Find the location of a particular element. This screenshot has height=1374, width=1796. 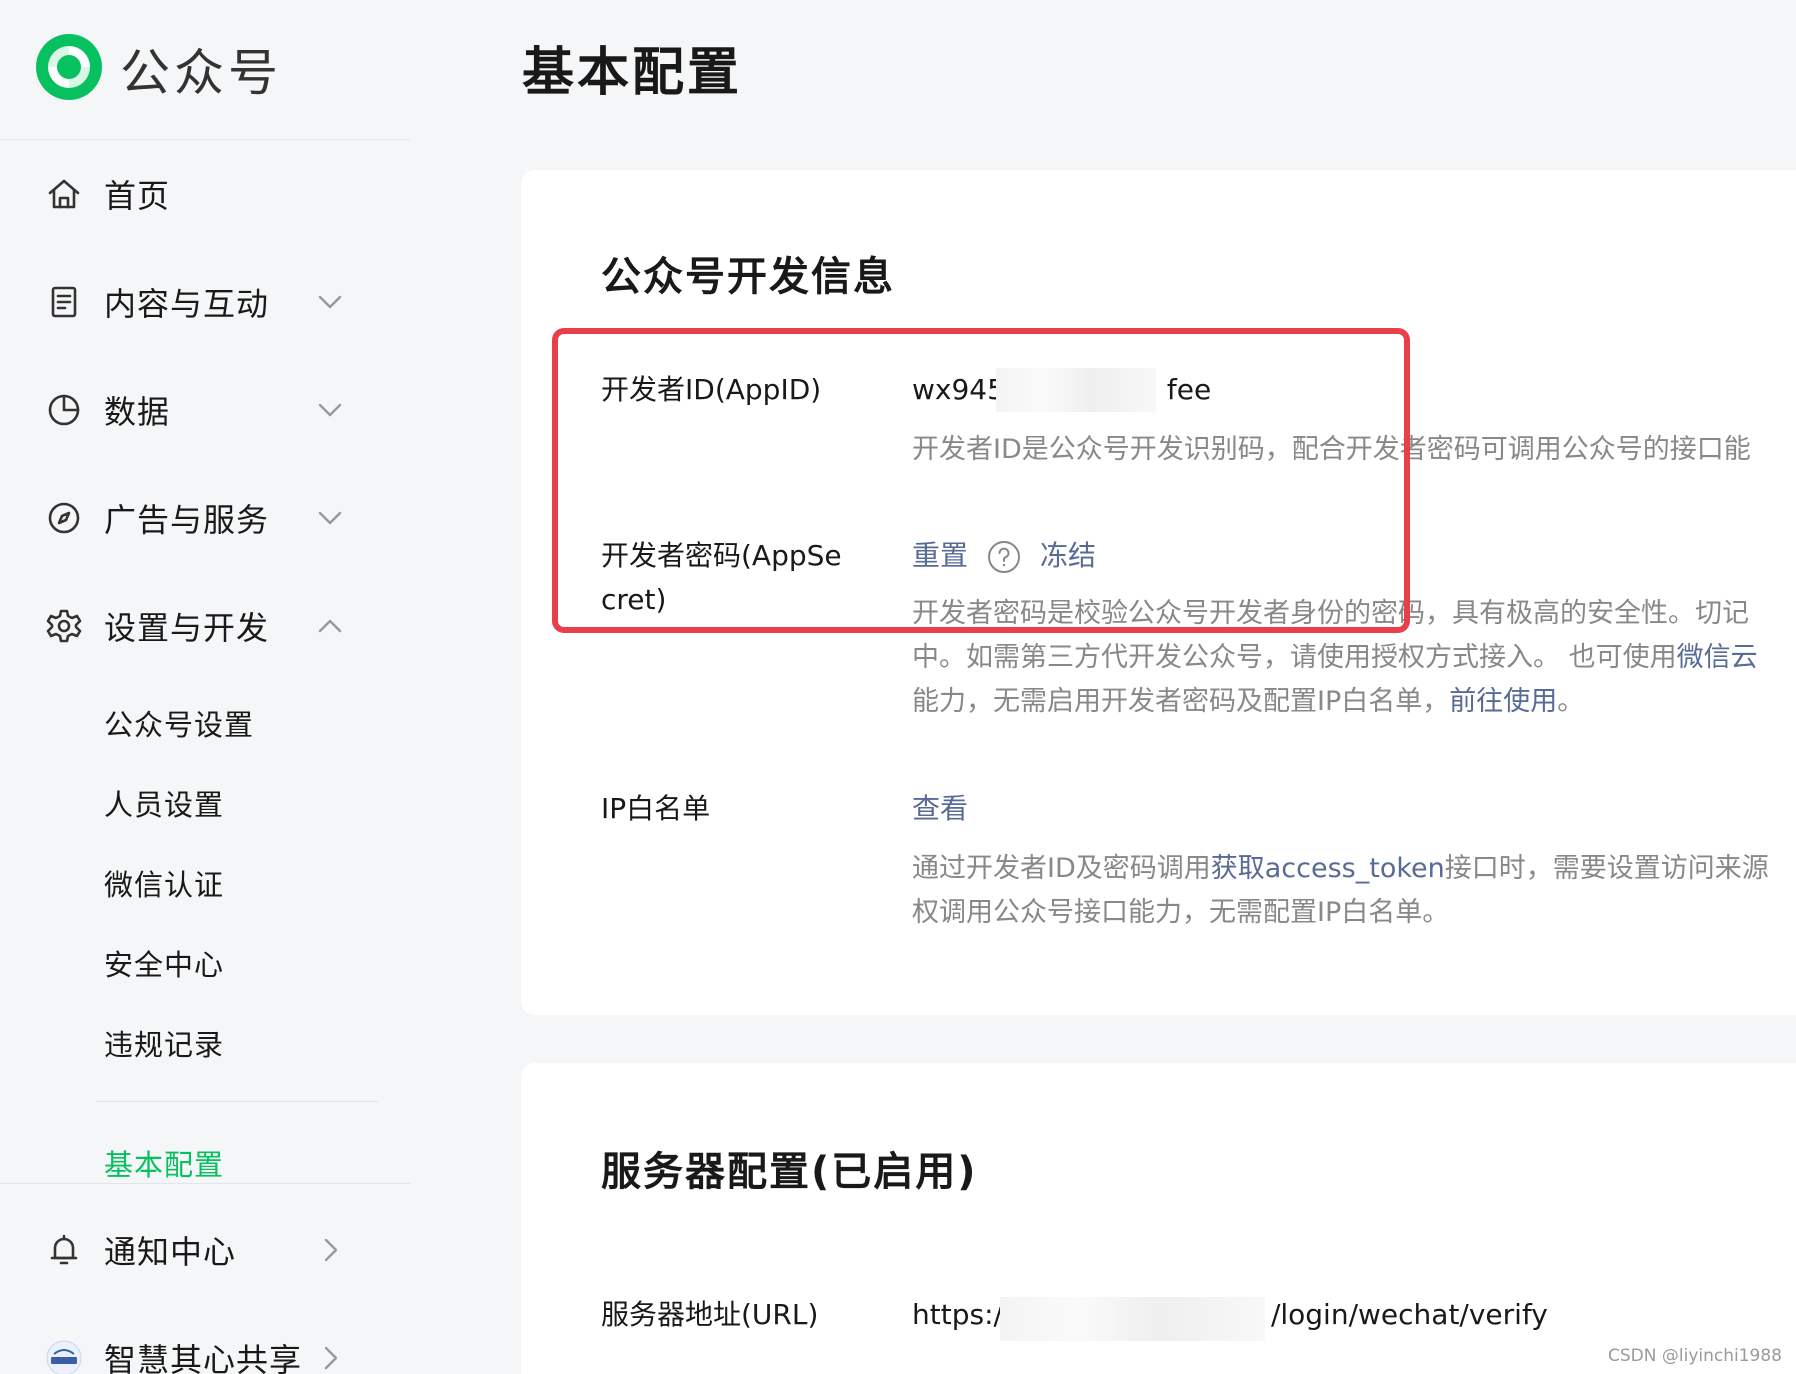

bell-icon is located at coordinates (64, 1250).